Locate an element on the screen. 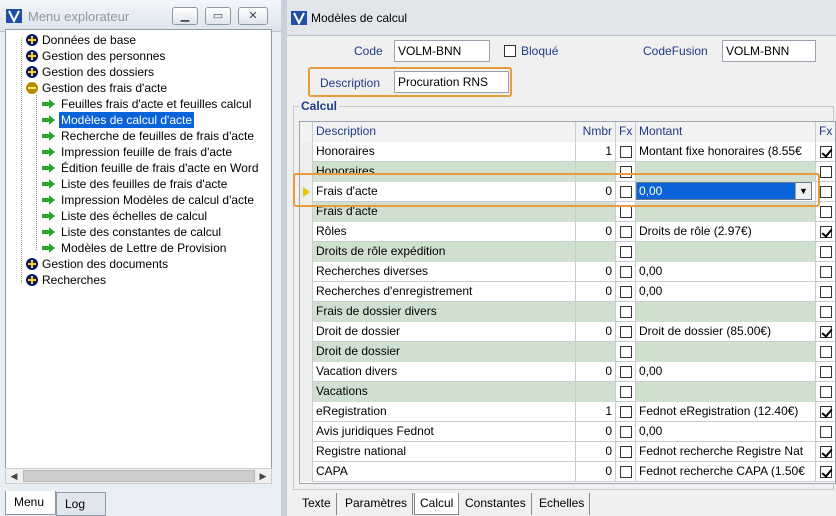 The image size is (836, 516). cell-montant: Droits de rôle (2.97€) is located at coordinates (726, 232).